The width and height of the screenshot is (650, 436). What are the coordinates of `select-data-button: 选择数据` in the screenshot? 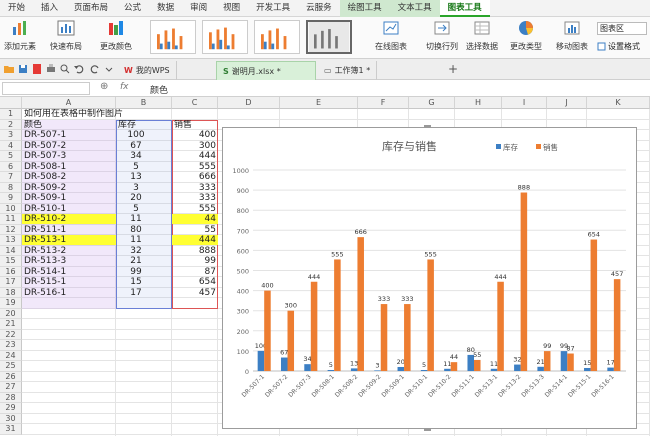 It's located at (482, 35).